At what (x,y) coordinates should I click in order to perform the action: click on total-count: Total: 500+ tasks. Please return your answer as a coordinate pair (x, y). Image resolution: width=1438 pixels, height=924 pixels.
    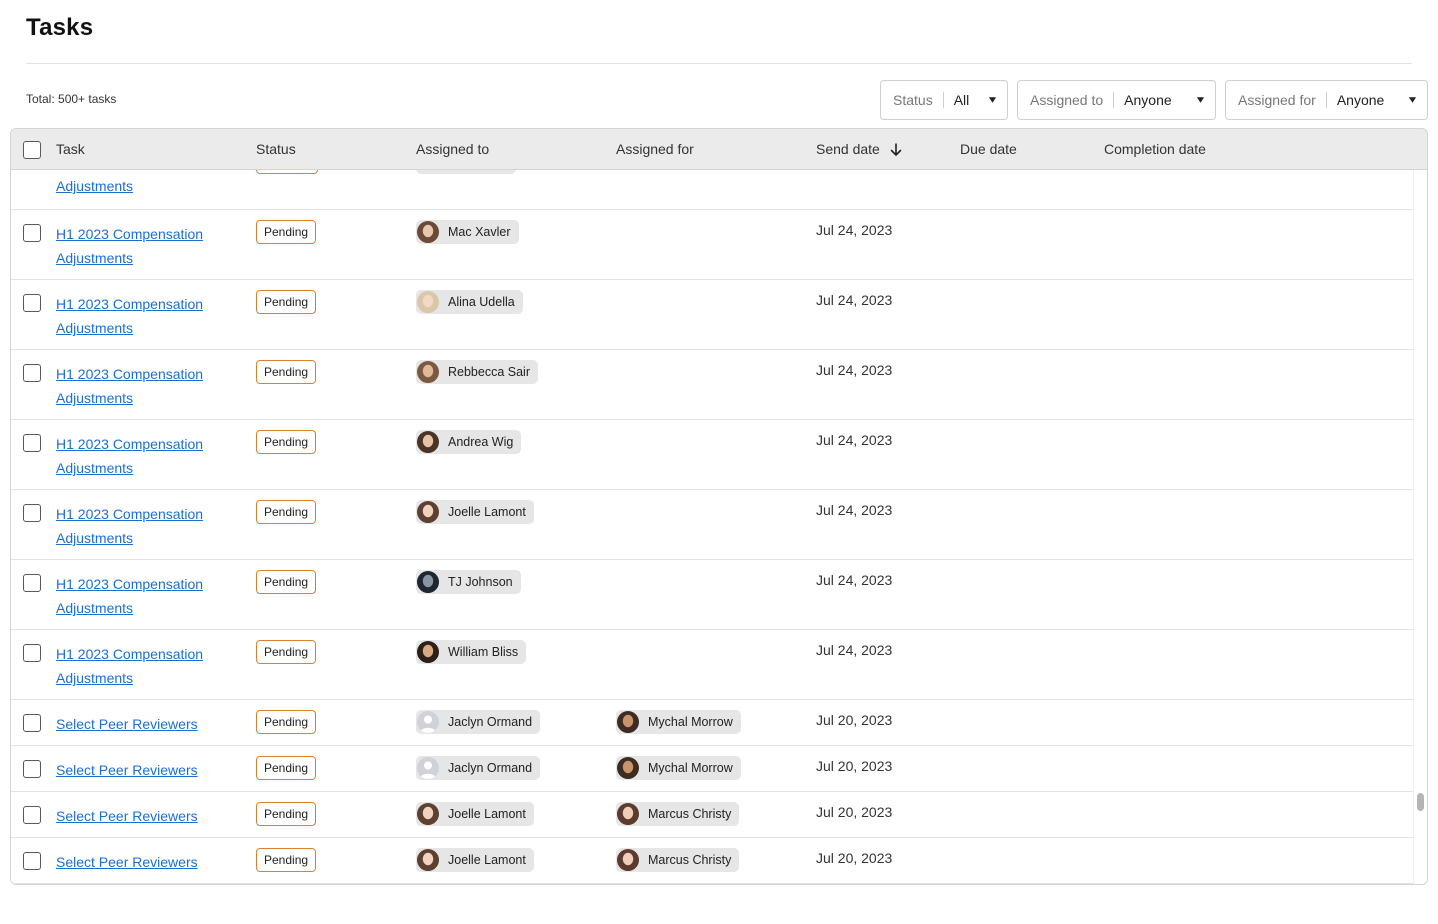
    Looking at the image, I should click on (71, 99).